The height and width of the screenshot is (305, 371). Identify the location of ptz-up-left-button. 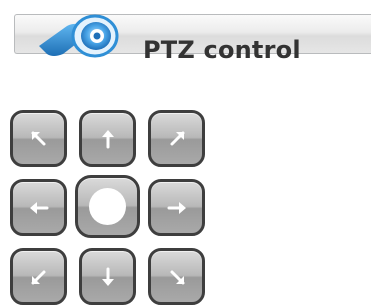
(38, 138).